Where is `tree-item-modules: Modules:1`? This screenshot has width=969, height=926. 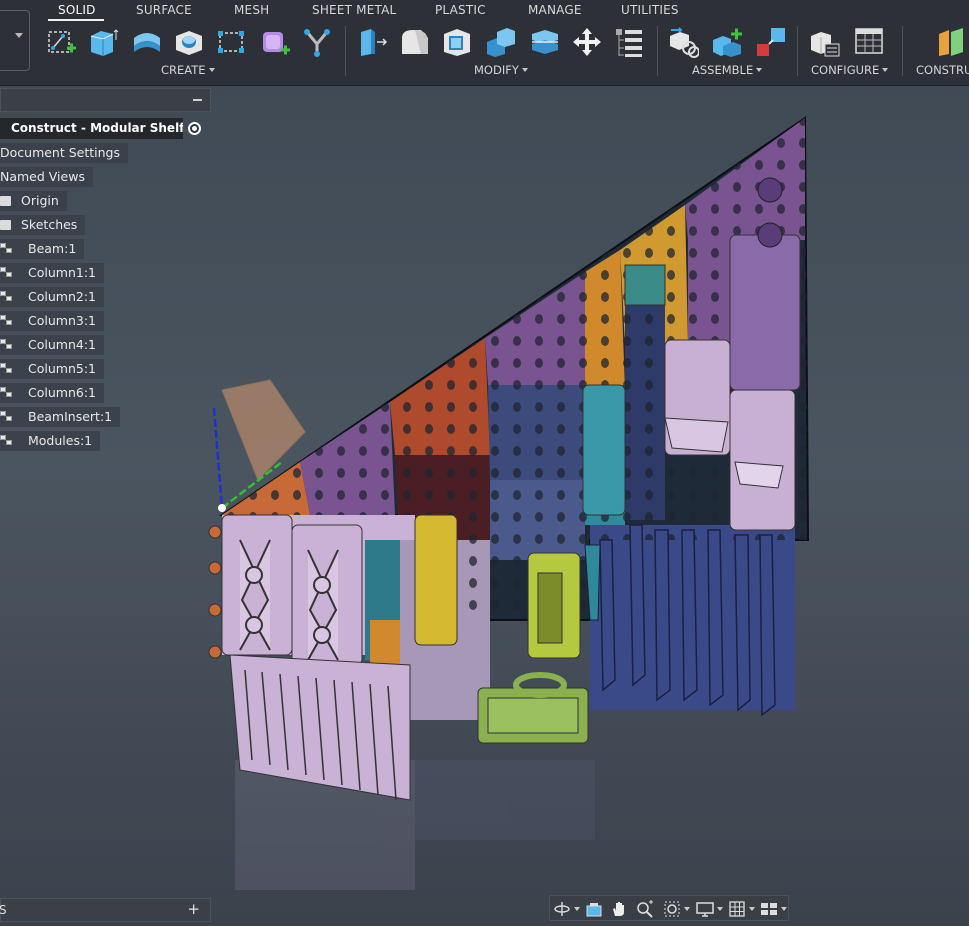 tree-item-modules: Modules:1 is located at coordinates (50, 441).